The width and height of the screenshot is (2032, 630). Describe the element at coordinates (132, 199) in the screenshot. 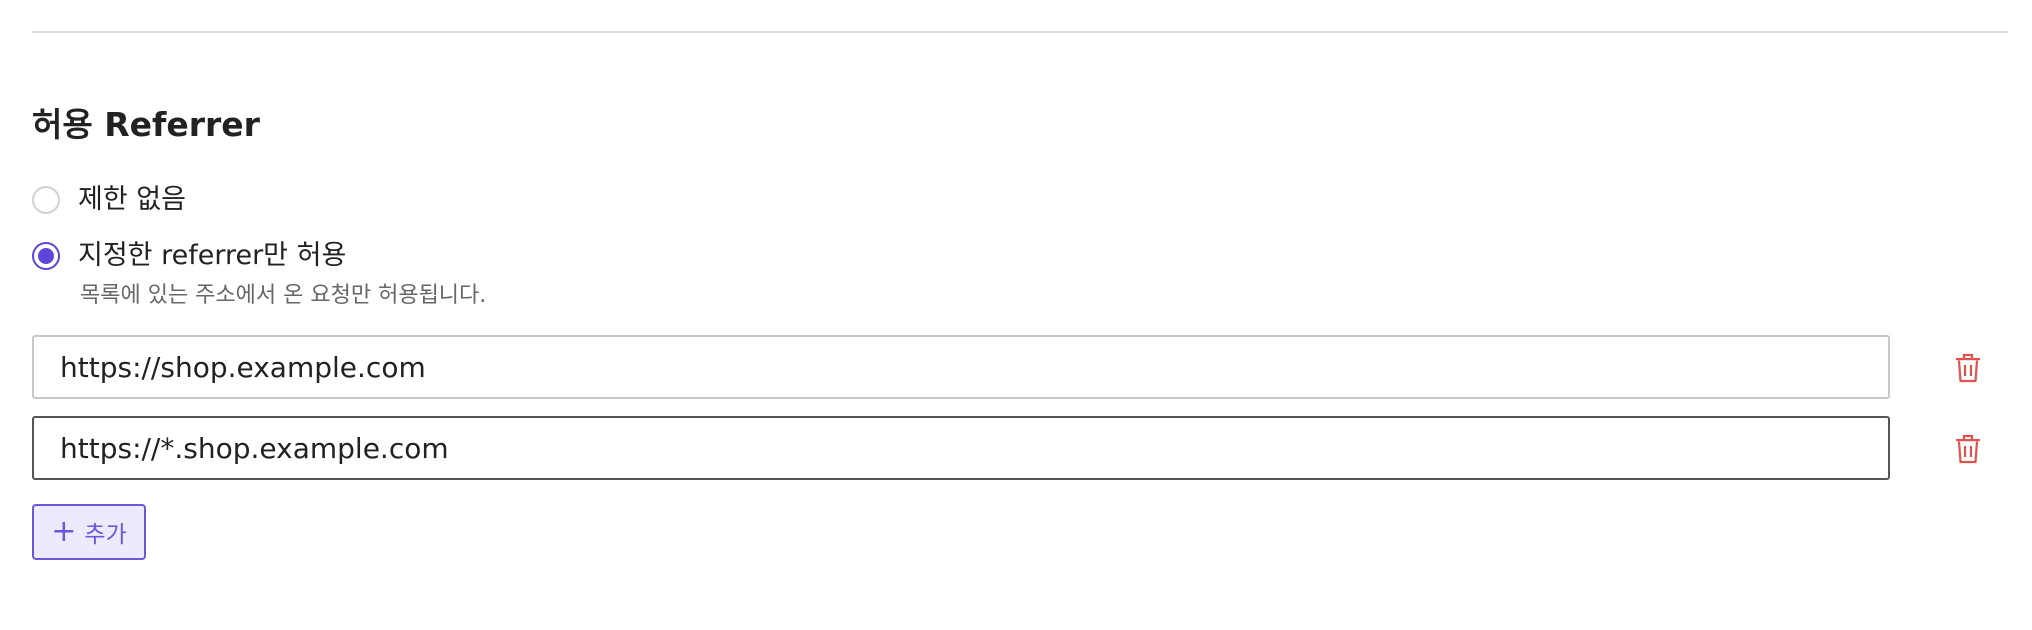

I see `radio-label-no-restriction: 제한 없음` at that location.